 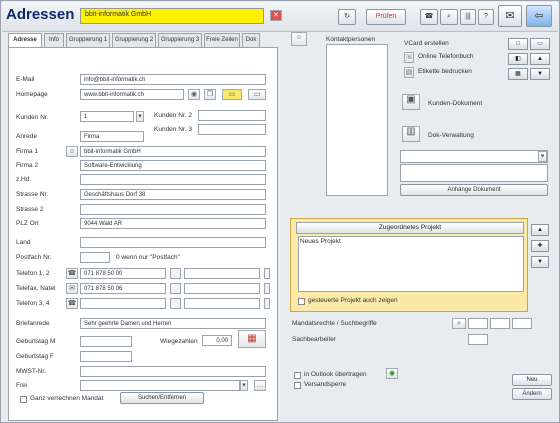 I want to click on side-btn-6: ▼, so click(x=540, y=74).